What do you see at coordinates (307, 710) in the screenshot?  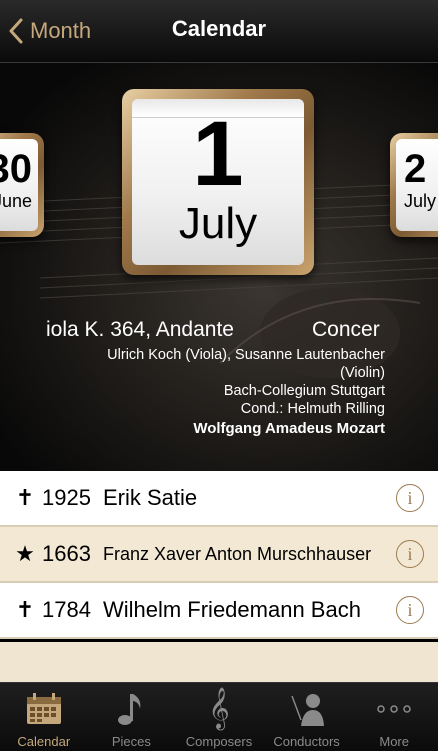 I see `conductor-icon` at bounding box center [307, 710].